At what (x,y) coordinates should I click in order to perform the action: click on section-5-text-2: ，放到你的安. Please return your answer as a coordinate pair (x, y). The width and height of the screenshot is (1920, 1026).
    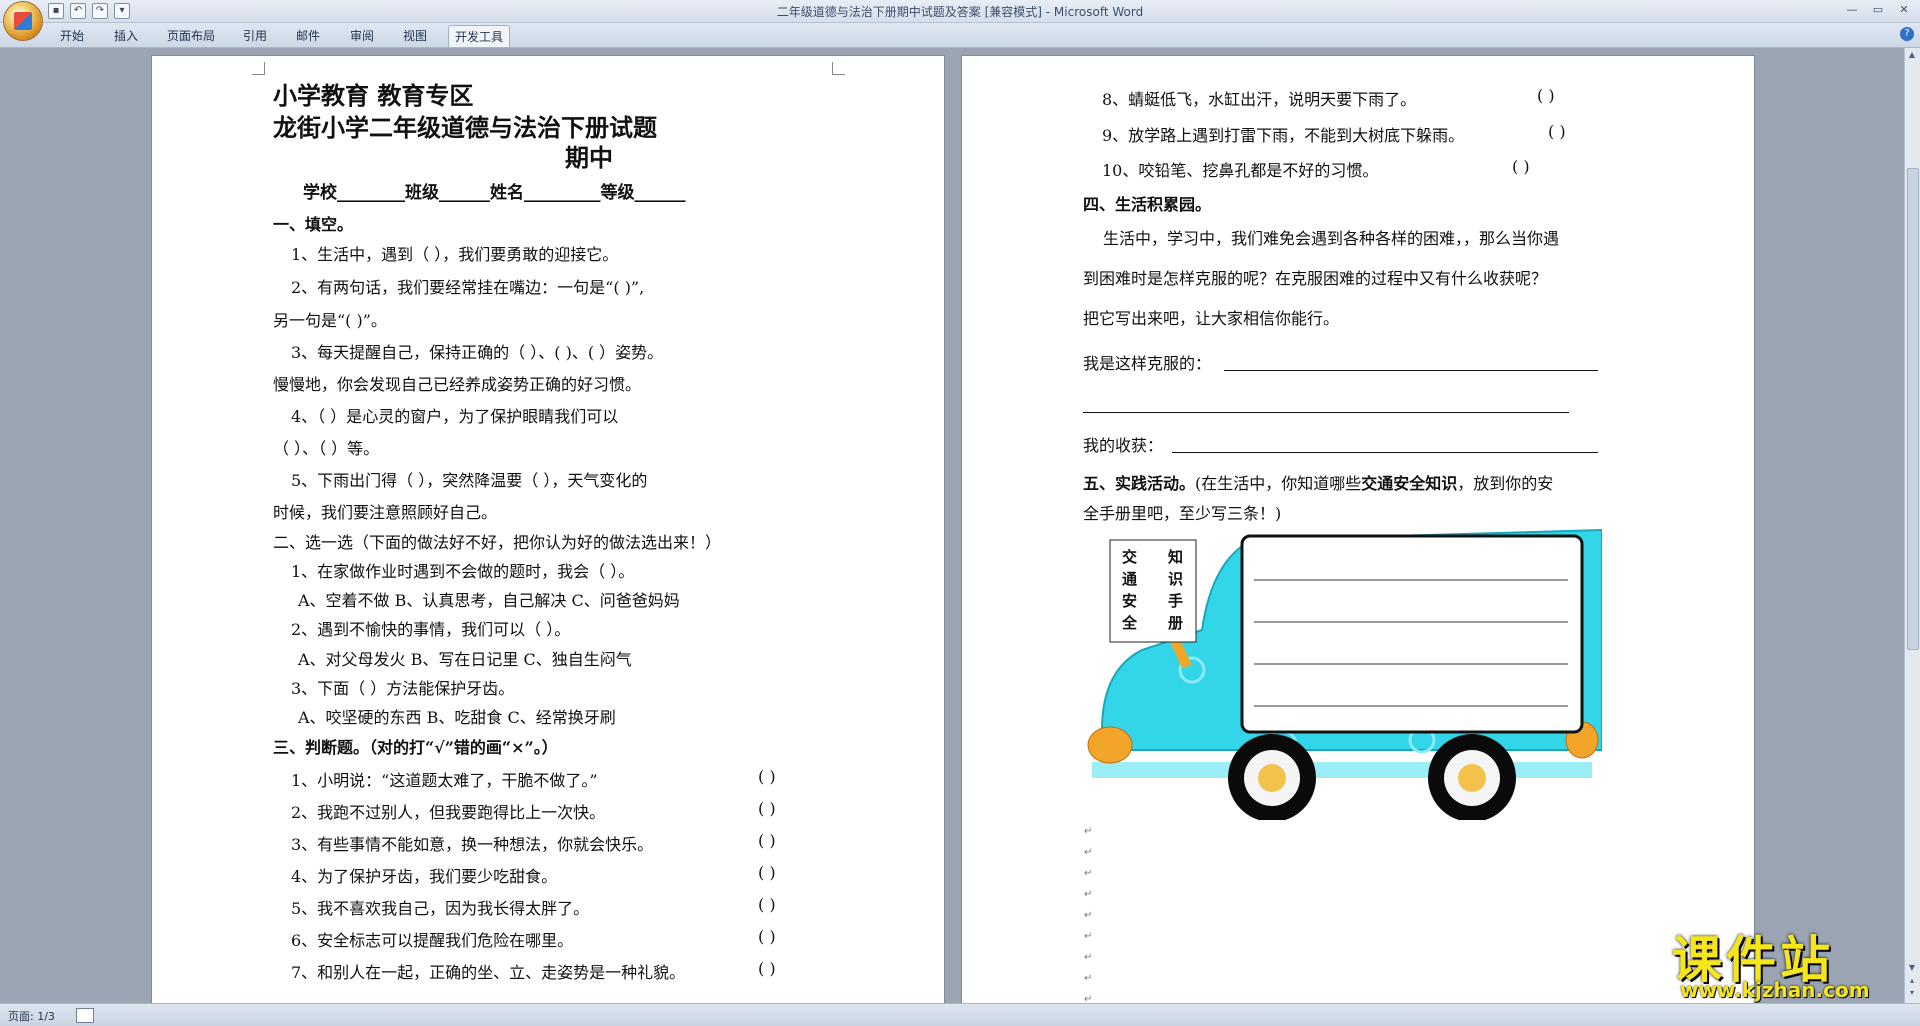
    Looking at the image, I should click on (1505, 483).